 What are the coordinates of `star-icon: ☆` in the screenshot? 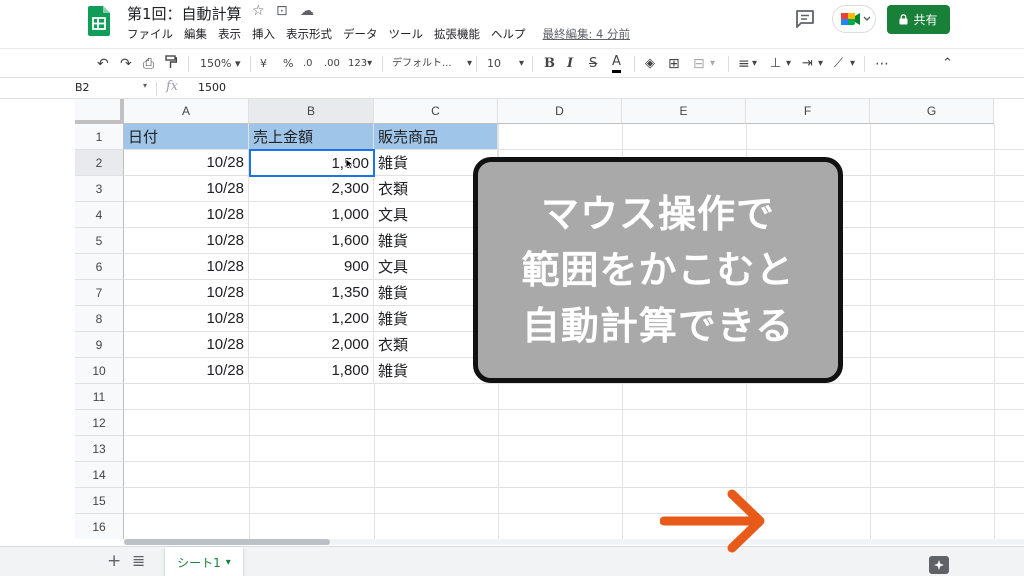 It's located at (258, 11).